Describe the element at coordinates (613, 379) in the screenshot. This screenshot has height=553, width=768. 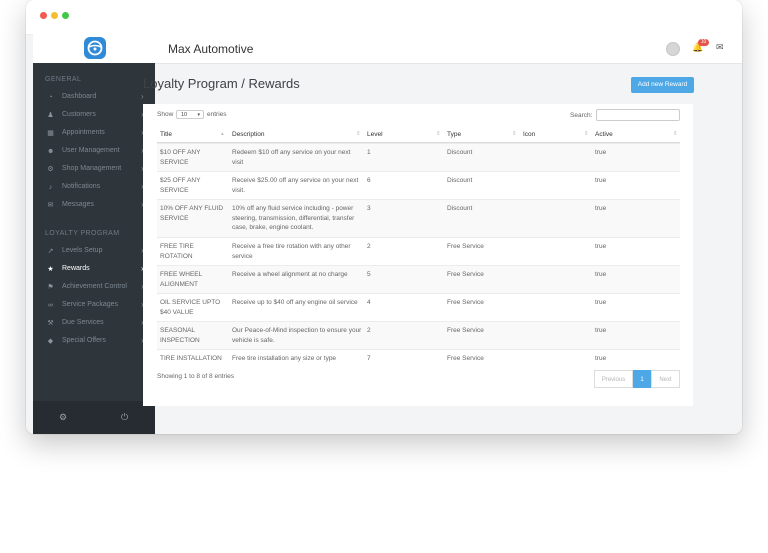
I see `previous-page-button: Previous` at that location.